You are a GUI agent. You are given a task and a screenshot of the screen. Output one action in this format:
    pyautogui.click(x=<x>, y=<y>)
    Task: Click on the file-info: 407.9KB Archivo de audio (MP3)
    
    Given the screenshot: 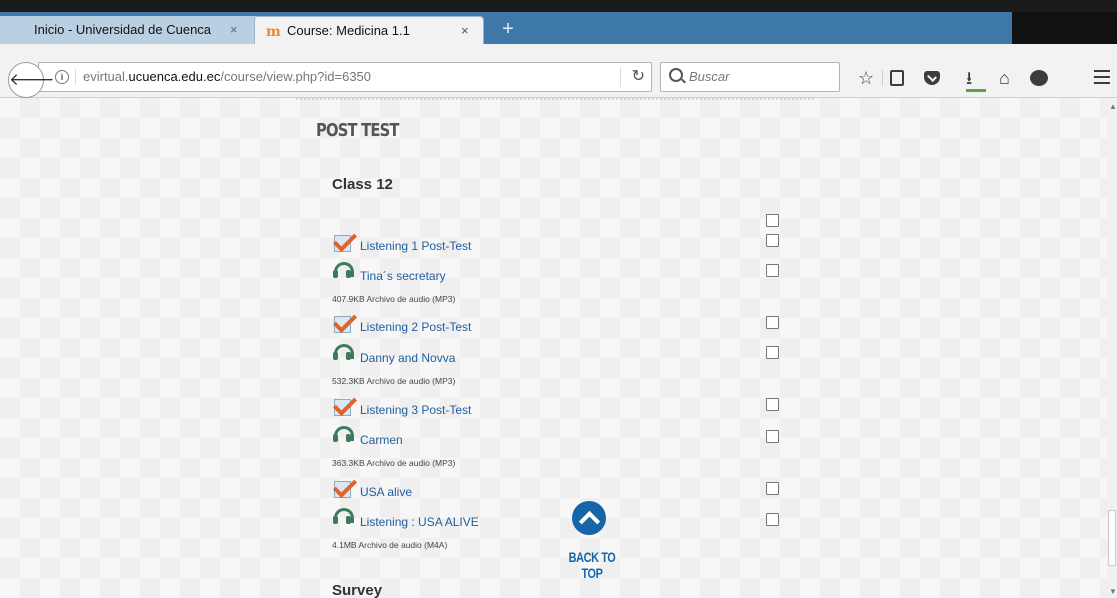 What is the action you would take?
    pyautogui.click(x=394, y=299)
    